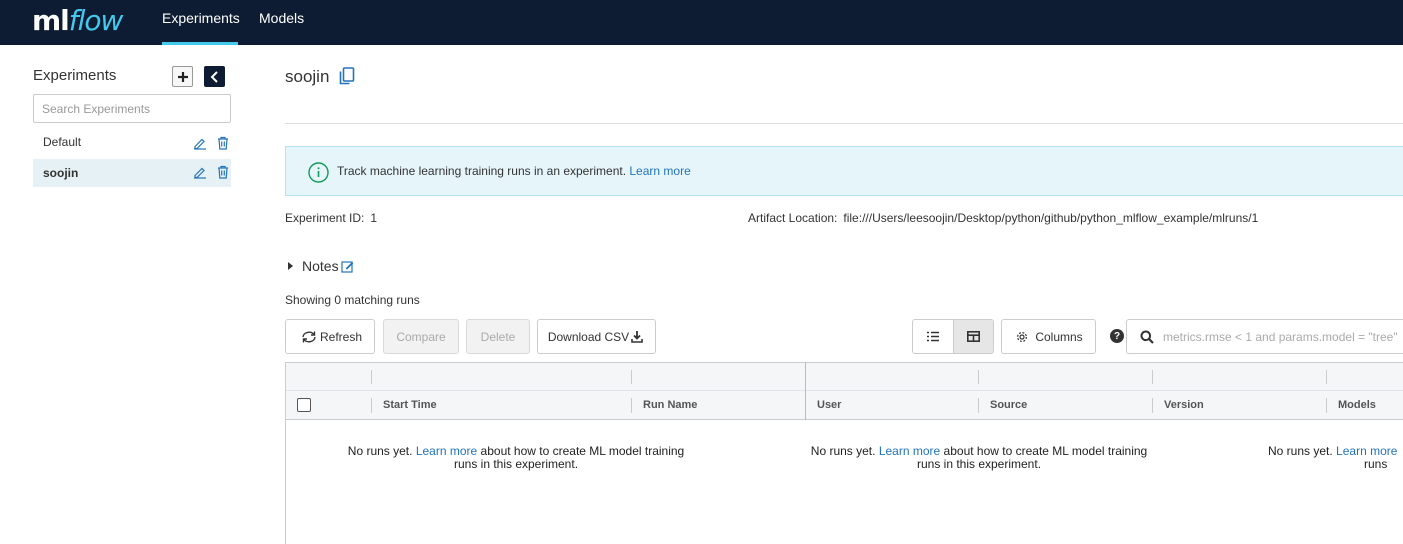  I want to click on experiment-id-value: 1, so click(374, 218).